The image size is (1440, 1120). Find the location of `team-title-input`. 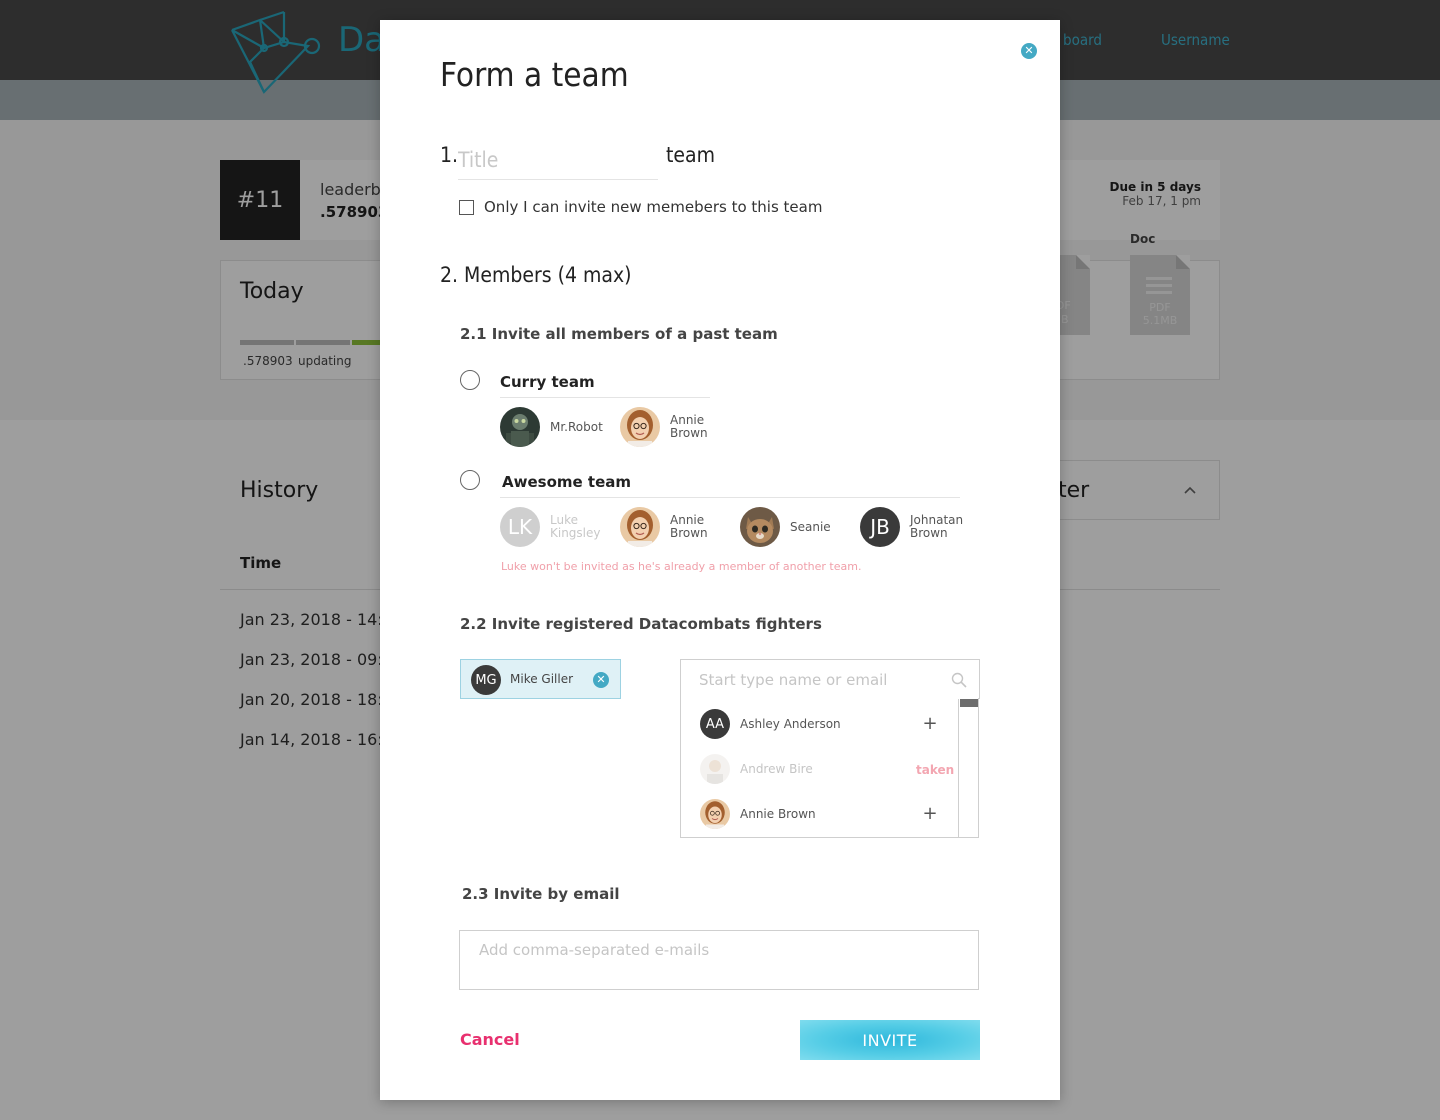

team-title-input is located at coordinates (558, 160).